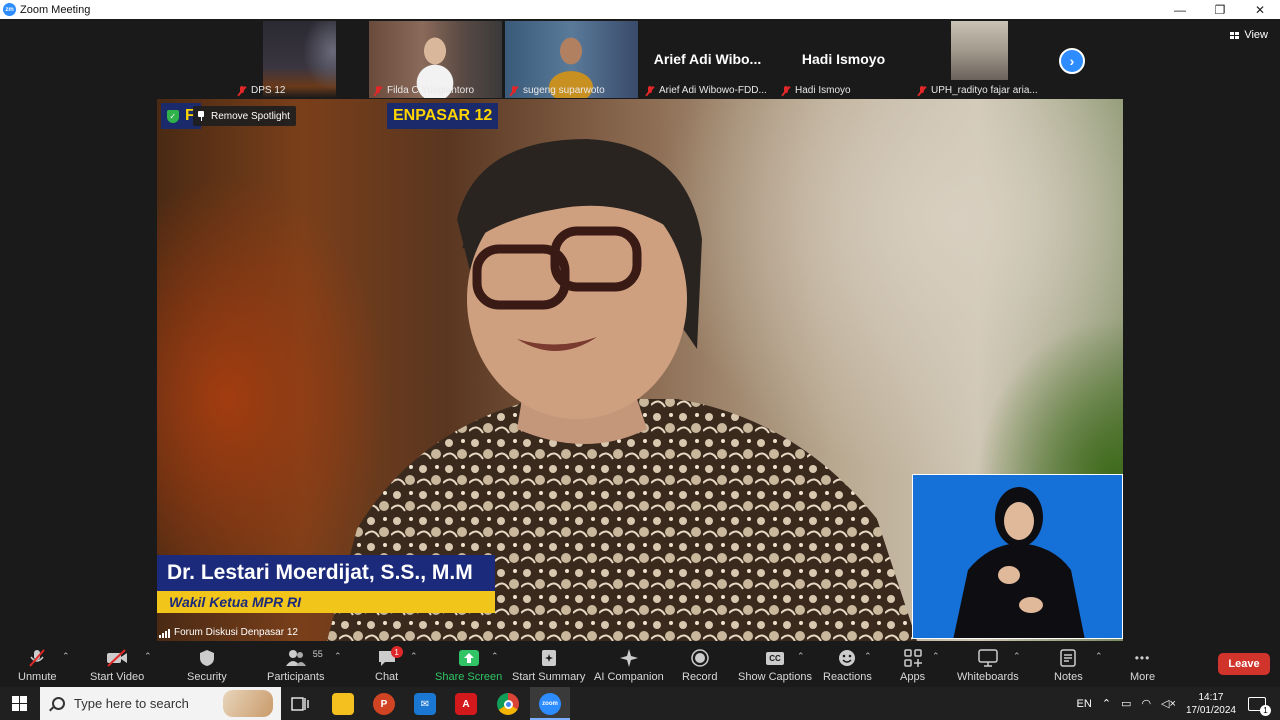 The image size is (1280, 720). I want to click on shield-icon, so click(207, 658).